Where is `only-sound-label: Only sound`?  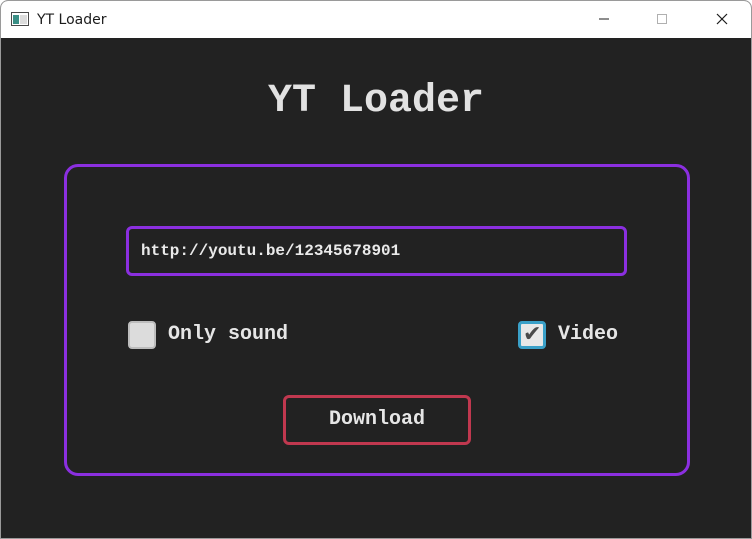
only-sound-label: Only sound is located at coordinates (228, 335).